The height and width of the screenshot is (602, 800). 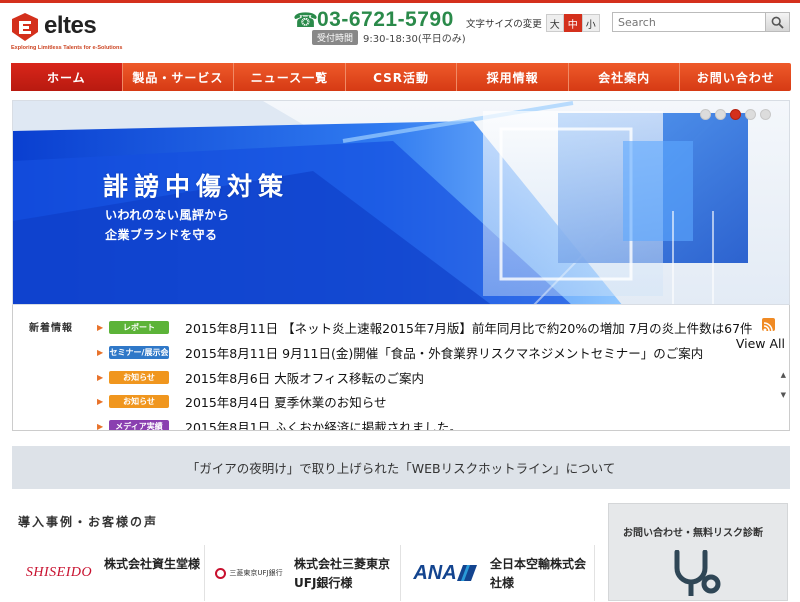 What do you see at coordinates (139, 327) in the screenshot?
I see `news-badge-report: レポート` at bounding box center [139, 327].